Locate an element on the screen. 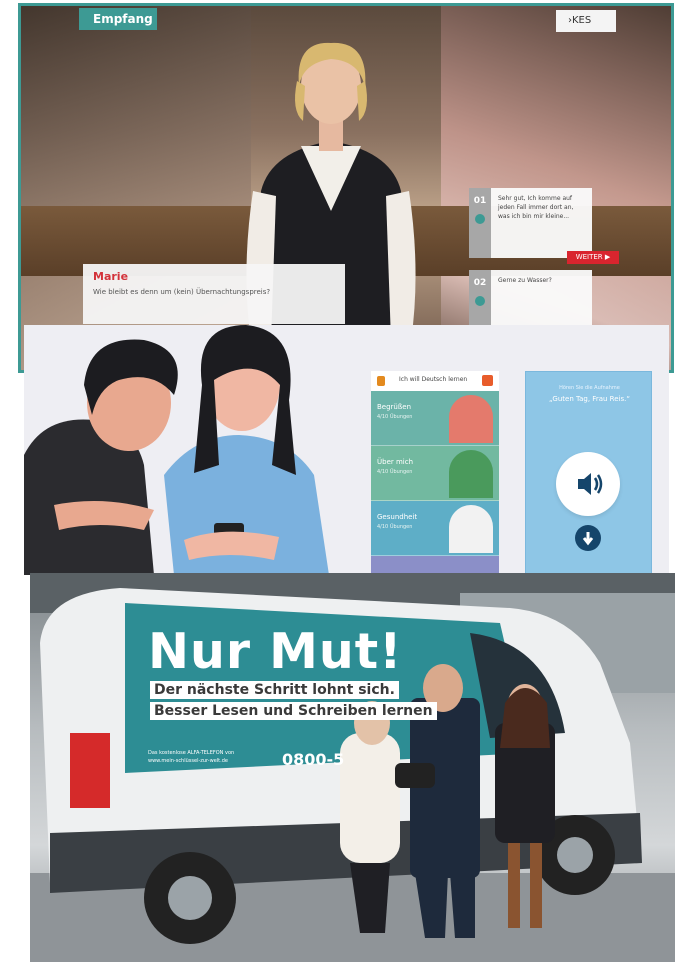 The height and width of the screenshot is (962, 677). play-audio-button is located at coordinates (588, 484).